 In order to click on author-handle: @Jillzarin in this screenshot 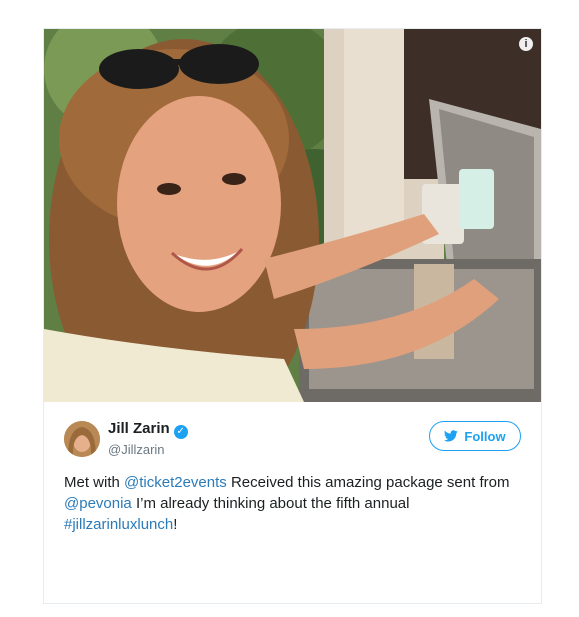, I will do `click(148, 450)`.